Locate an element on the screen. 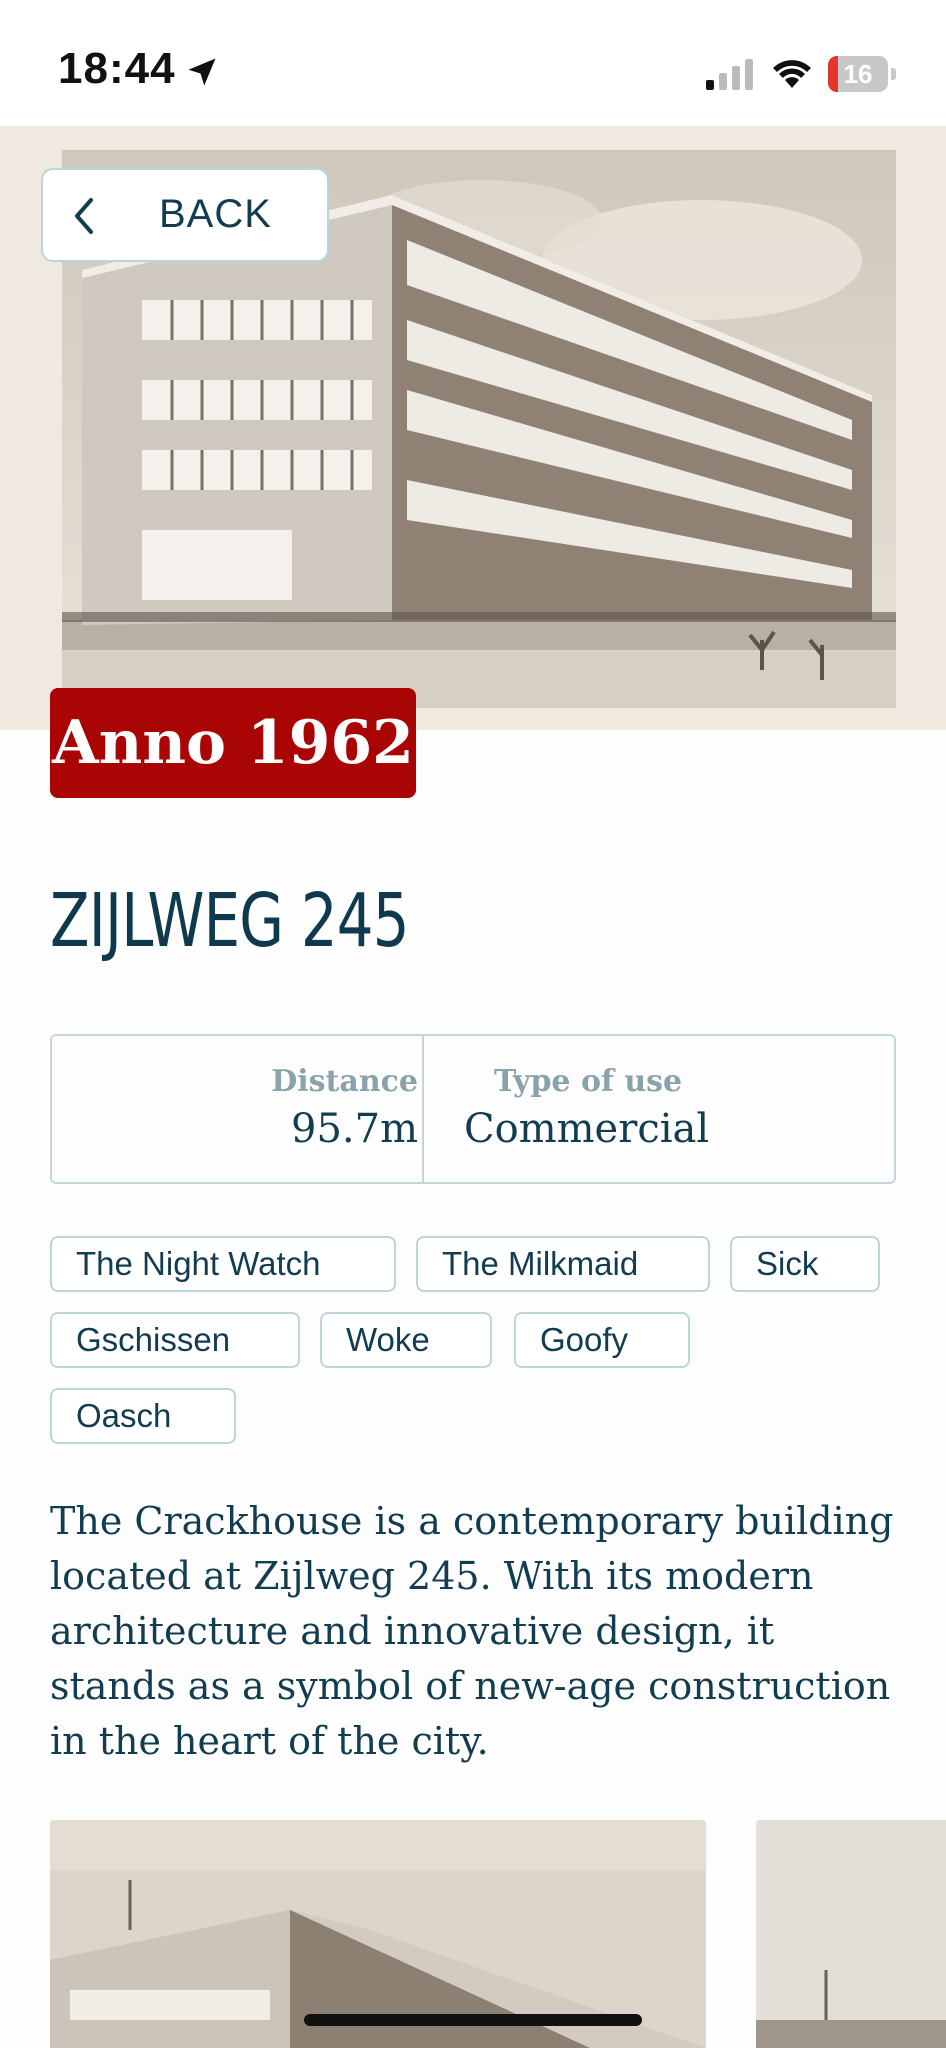  cellular-signal-icon is located at coordinates (729, 74).